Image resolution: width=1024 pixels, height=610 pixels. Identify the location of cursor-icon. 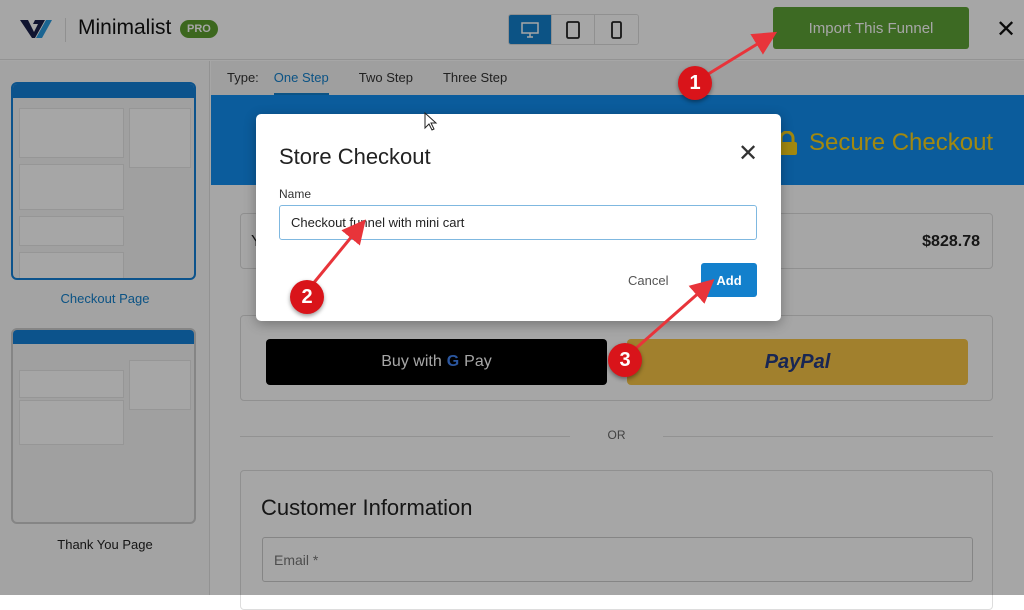
(431, 121).